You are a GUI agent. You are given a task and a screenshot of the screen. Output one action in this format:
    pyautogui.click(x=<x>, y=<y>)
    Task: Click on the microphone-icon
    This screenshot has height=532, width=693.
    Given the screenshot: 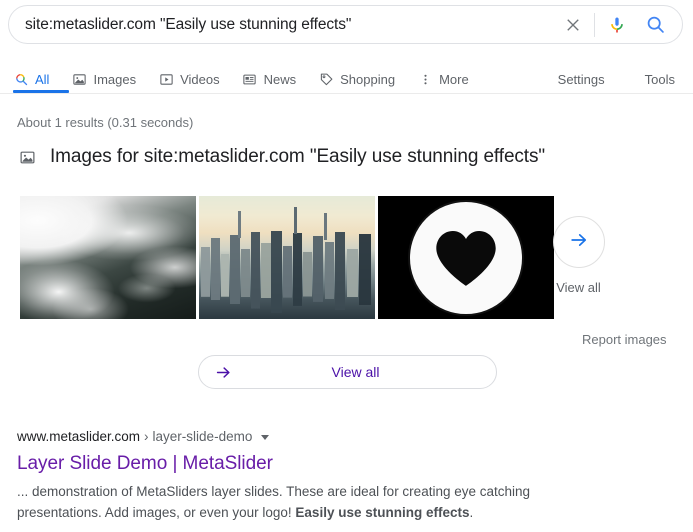 What is the action you would take?
    pyautogui.click(x=617, y=25)
    